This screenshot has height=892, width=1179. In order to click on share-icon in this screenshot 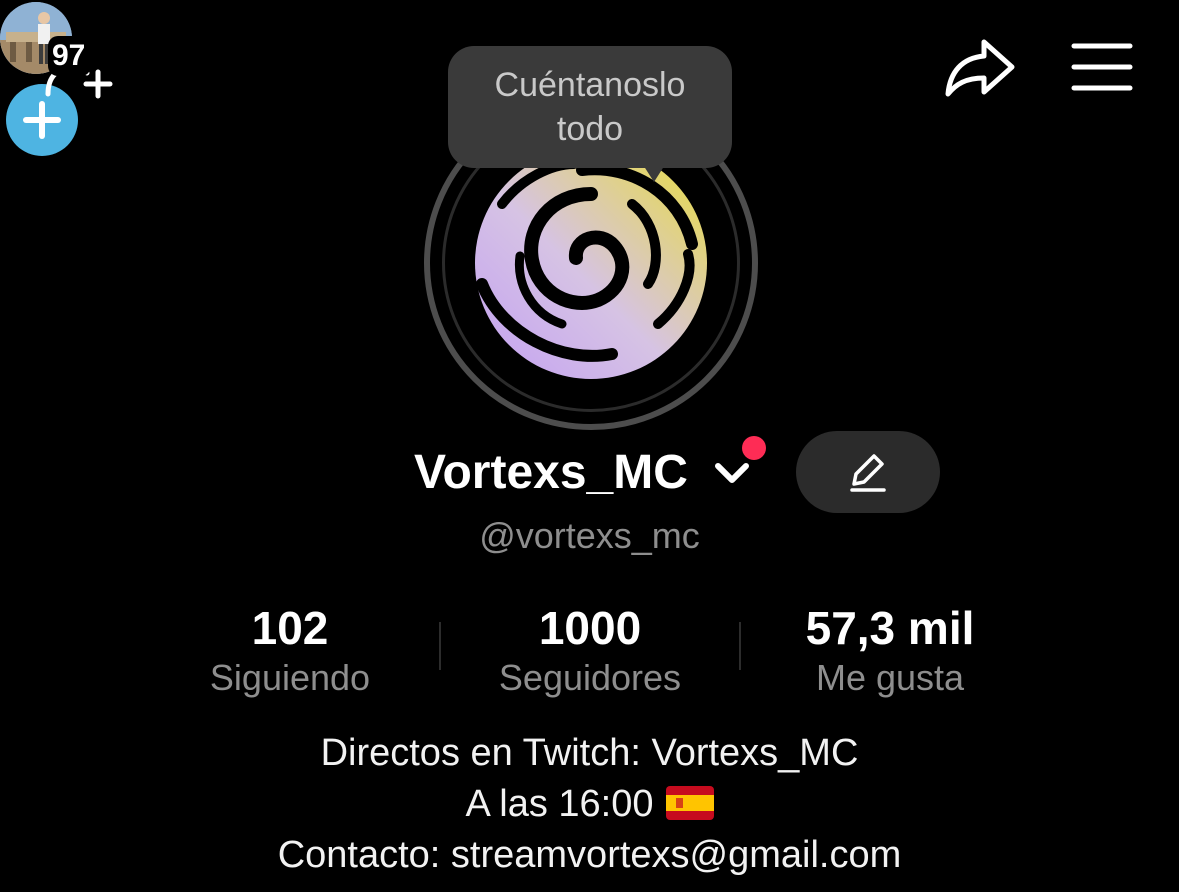, I will do `click(980, 68)`.